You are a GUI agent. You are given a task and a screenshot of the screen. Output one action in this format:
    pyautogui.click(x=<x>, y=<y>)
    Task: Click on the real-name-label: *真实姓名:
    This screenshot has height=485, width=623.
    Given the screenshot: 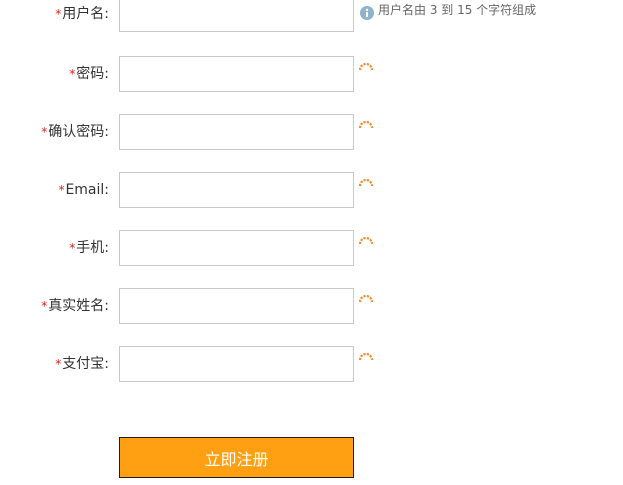 What is the action you would take?
    pyautogui.click(x=75, y=306)
    